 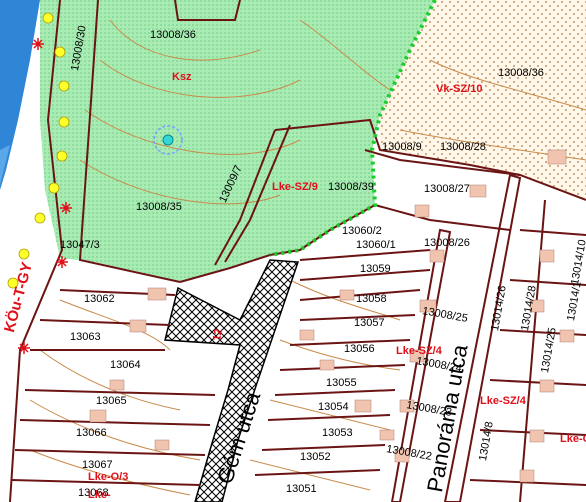 I want to click on parcel-label: 13052, so click(x=315, y=457).